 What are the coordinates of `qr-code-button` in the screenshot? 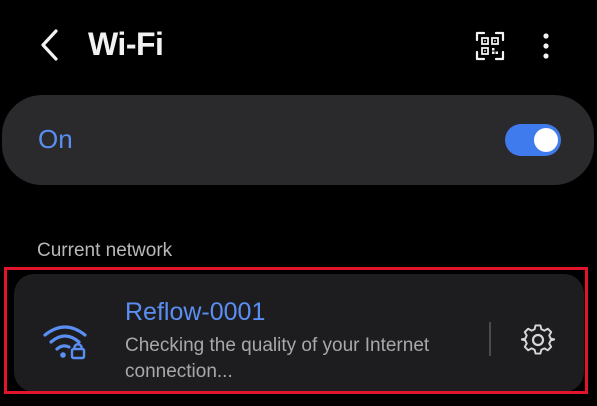 It's located at (490, 46).